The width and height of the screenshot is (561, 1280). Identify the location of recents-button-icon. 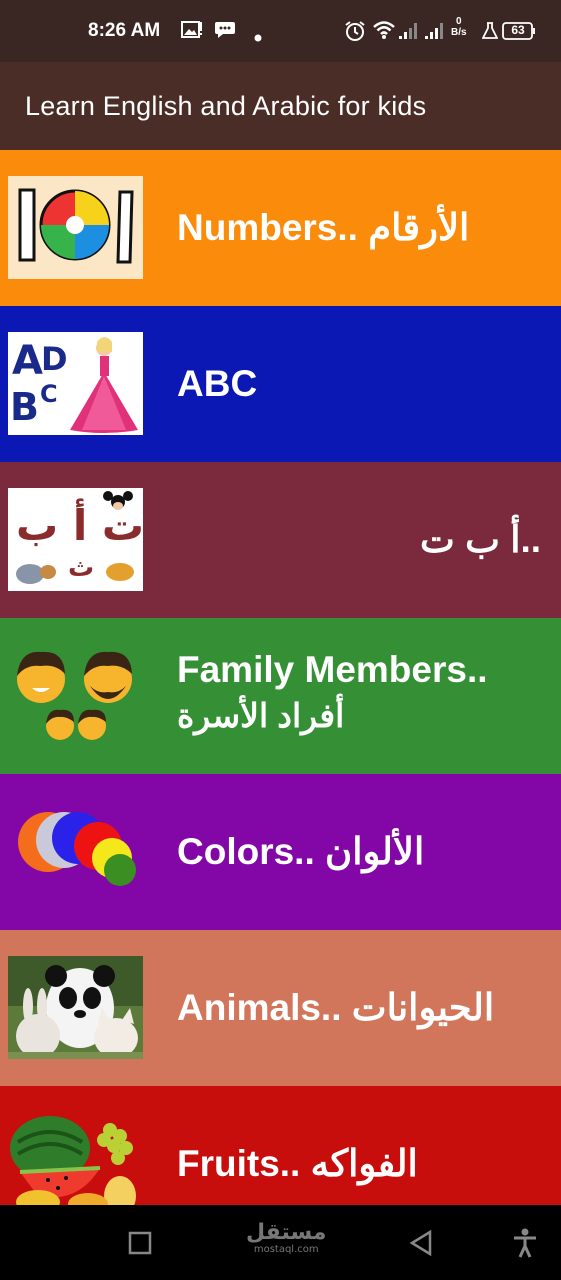
(140, 1245).